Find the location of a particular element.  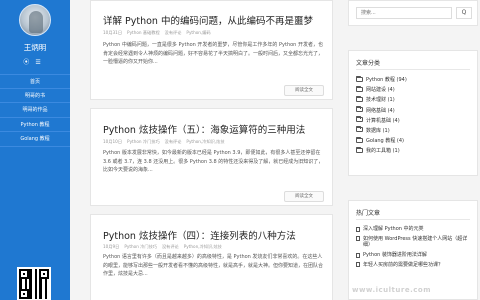

hot-post-item: 深入理解 Python 中的元类 is located at coordinates (415, 229).